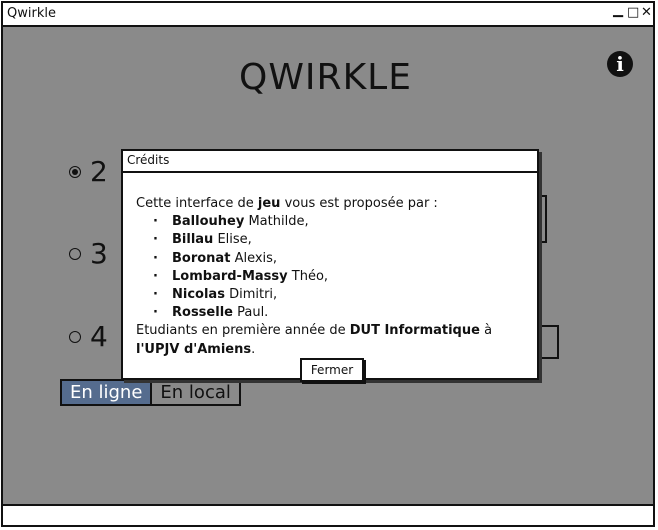 This screenshot has width=658, height=530. I want to click on mode-tabs: En ligne En local, so click(150, 392).